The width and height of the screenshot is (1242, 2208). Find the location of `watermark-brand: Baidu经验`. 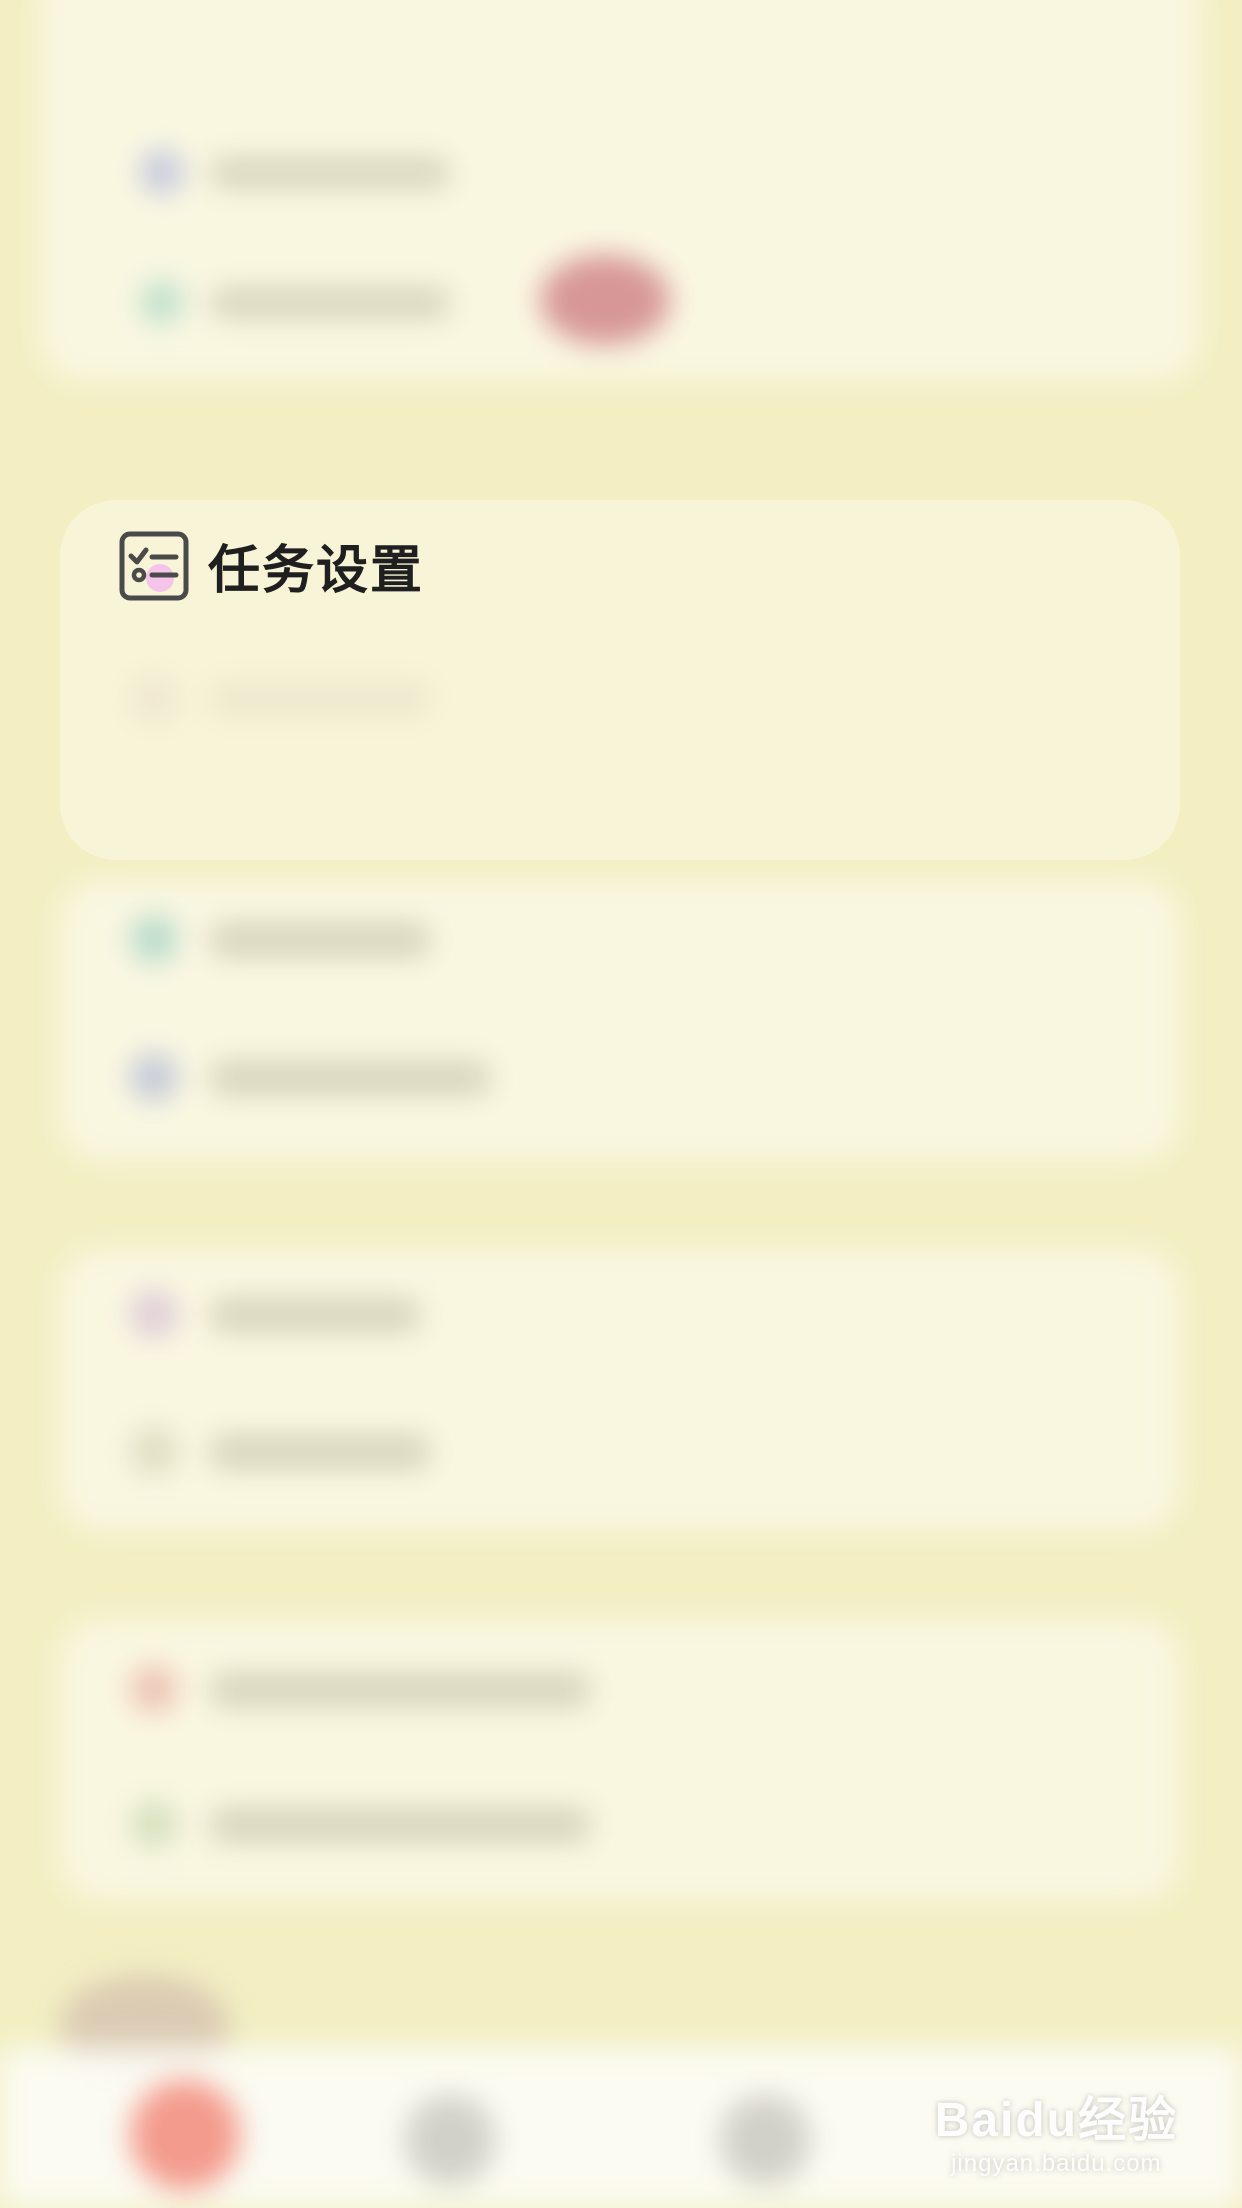

watermark-brand: Baidu经验 is located at coordinates (1056, 2120).